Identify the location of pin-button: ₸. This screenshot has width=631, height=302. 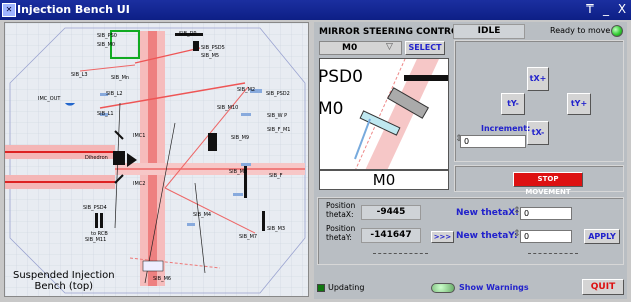
(590, 9).